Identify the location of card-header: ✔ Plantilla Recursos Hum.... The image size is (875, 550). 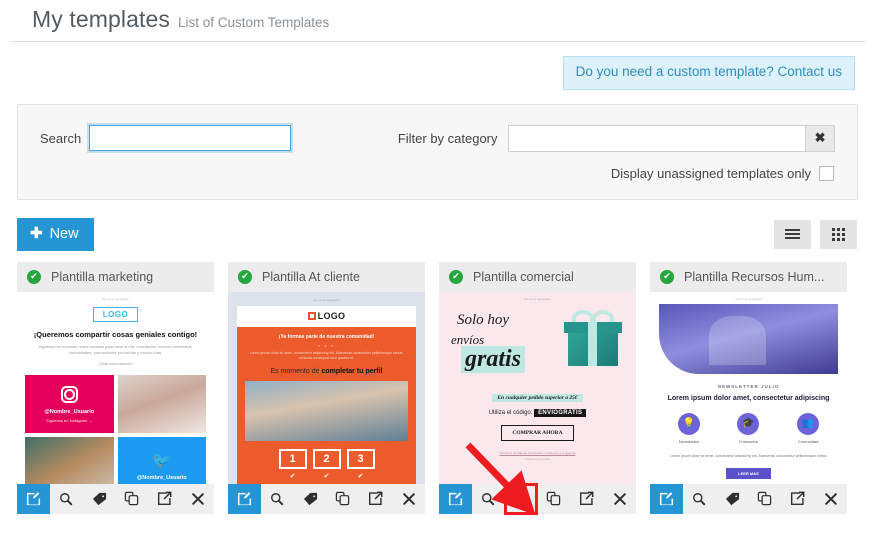
(748, 276).